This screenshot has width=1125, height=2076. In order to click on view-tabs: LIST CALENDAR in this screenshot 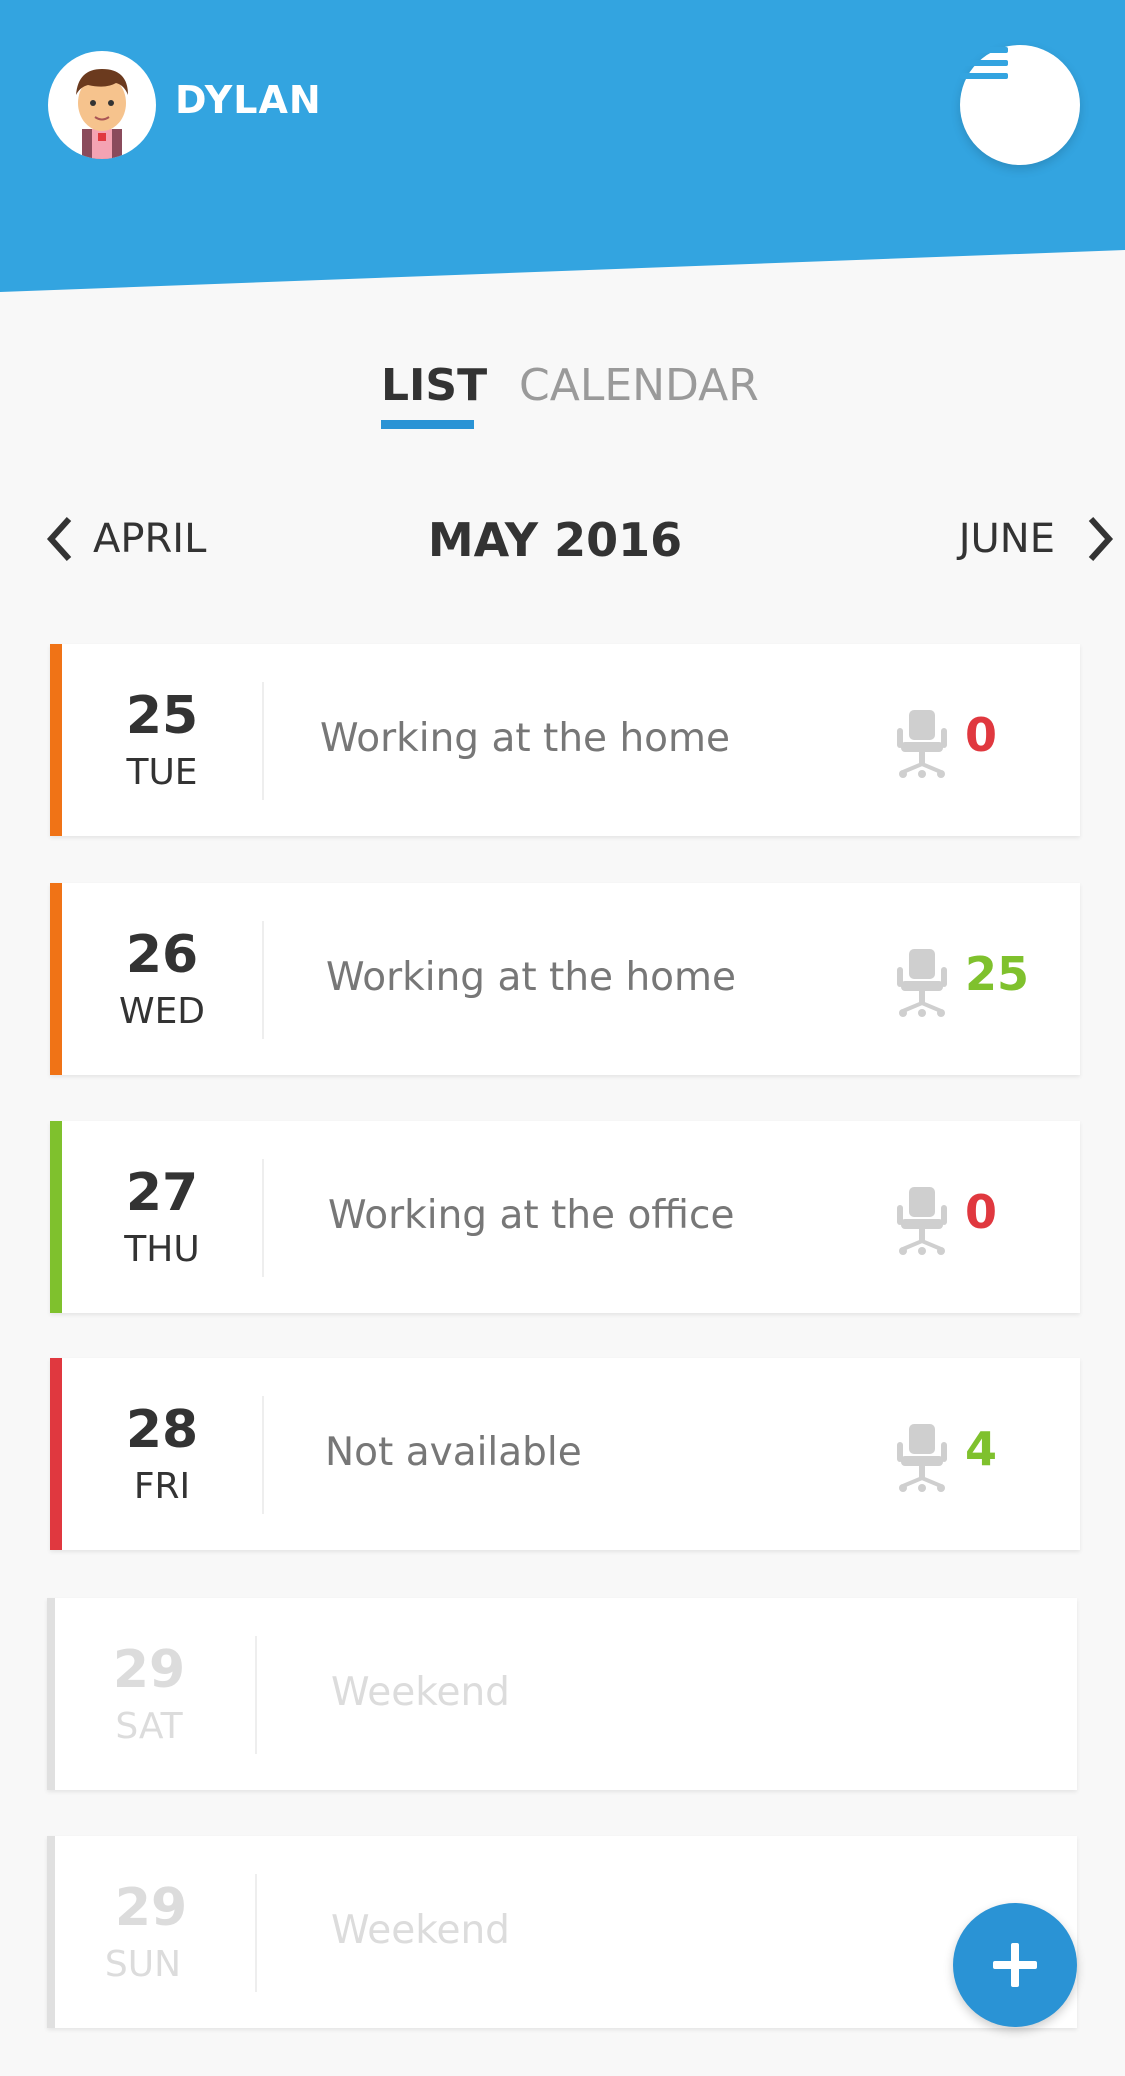, I will do `click(562, 400)`.